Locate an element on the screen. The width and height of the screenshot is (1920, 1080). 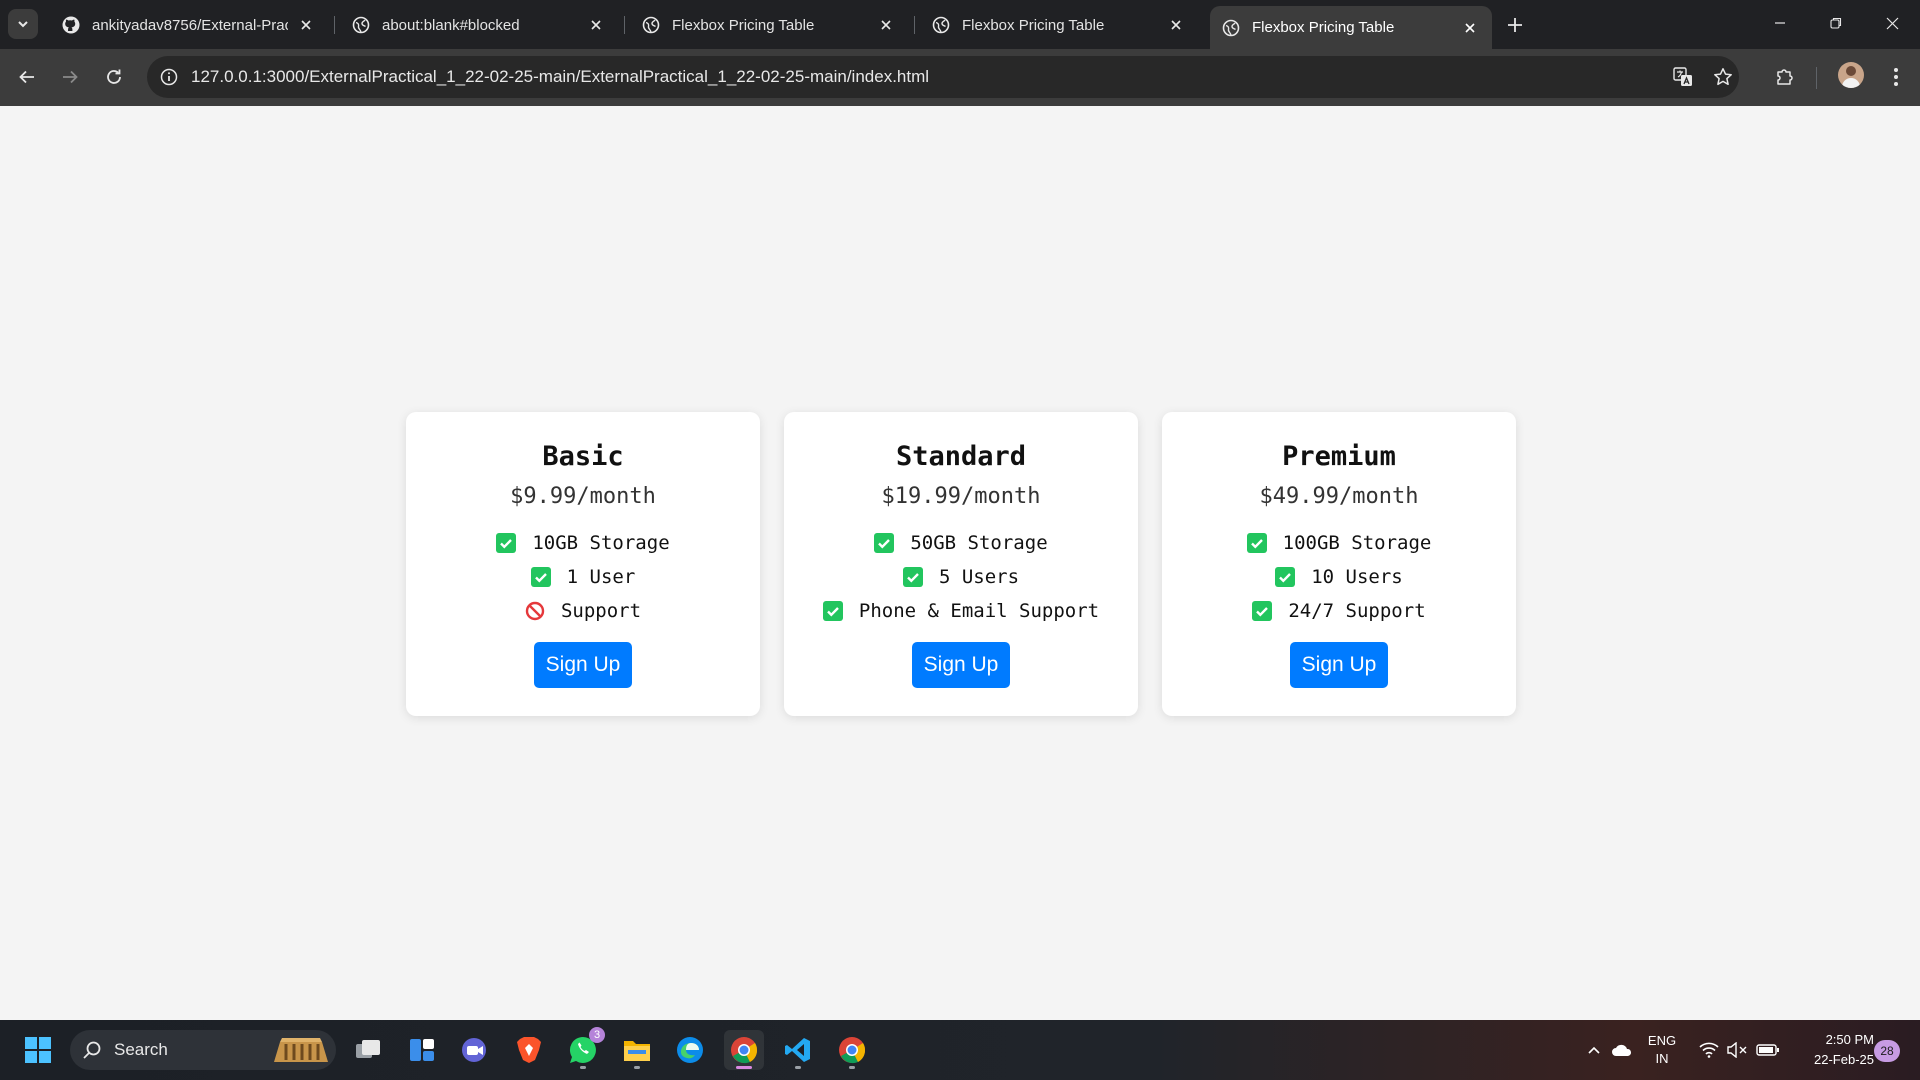
teams-meet-button is located at coordinates (475, 1050).